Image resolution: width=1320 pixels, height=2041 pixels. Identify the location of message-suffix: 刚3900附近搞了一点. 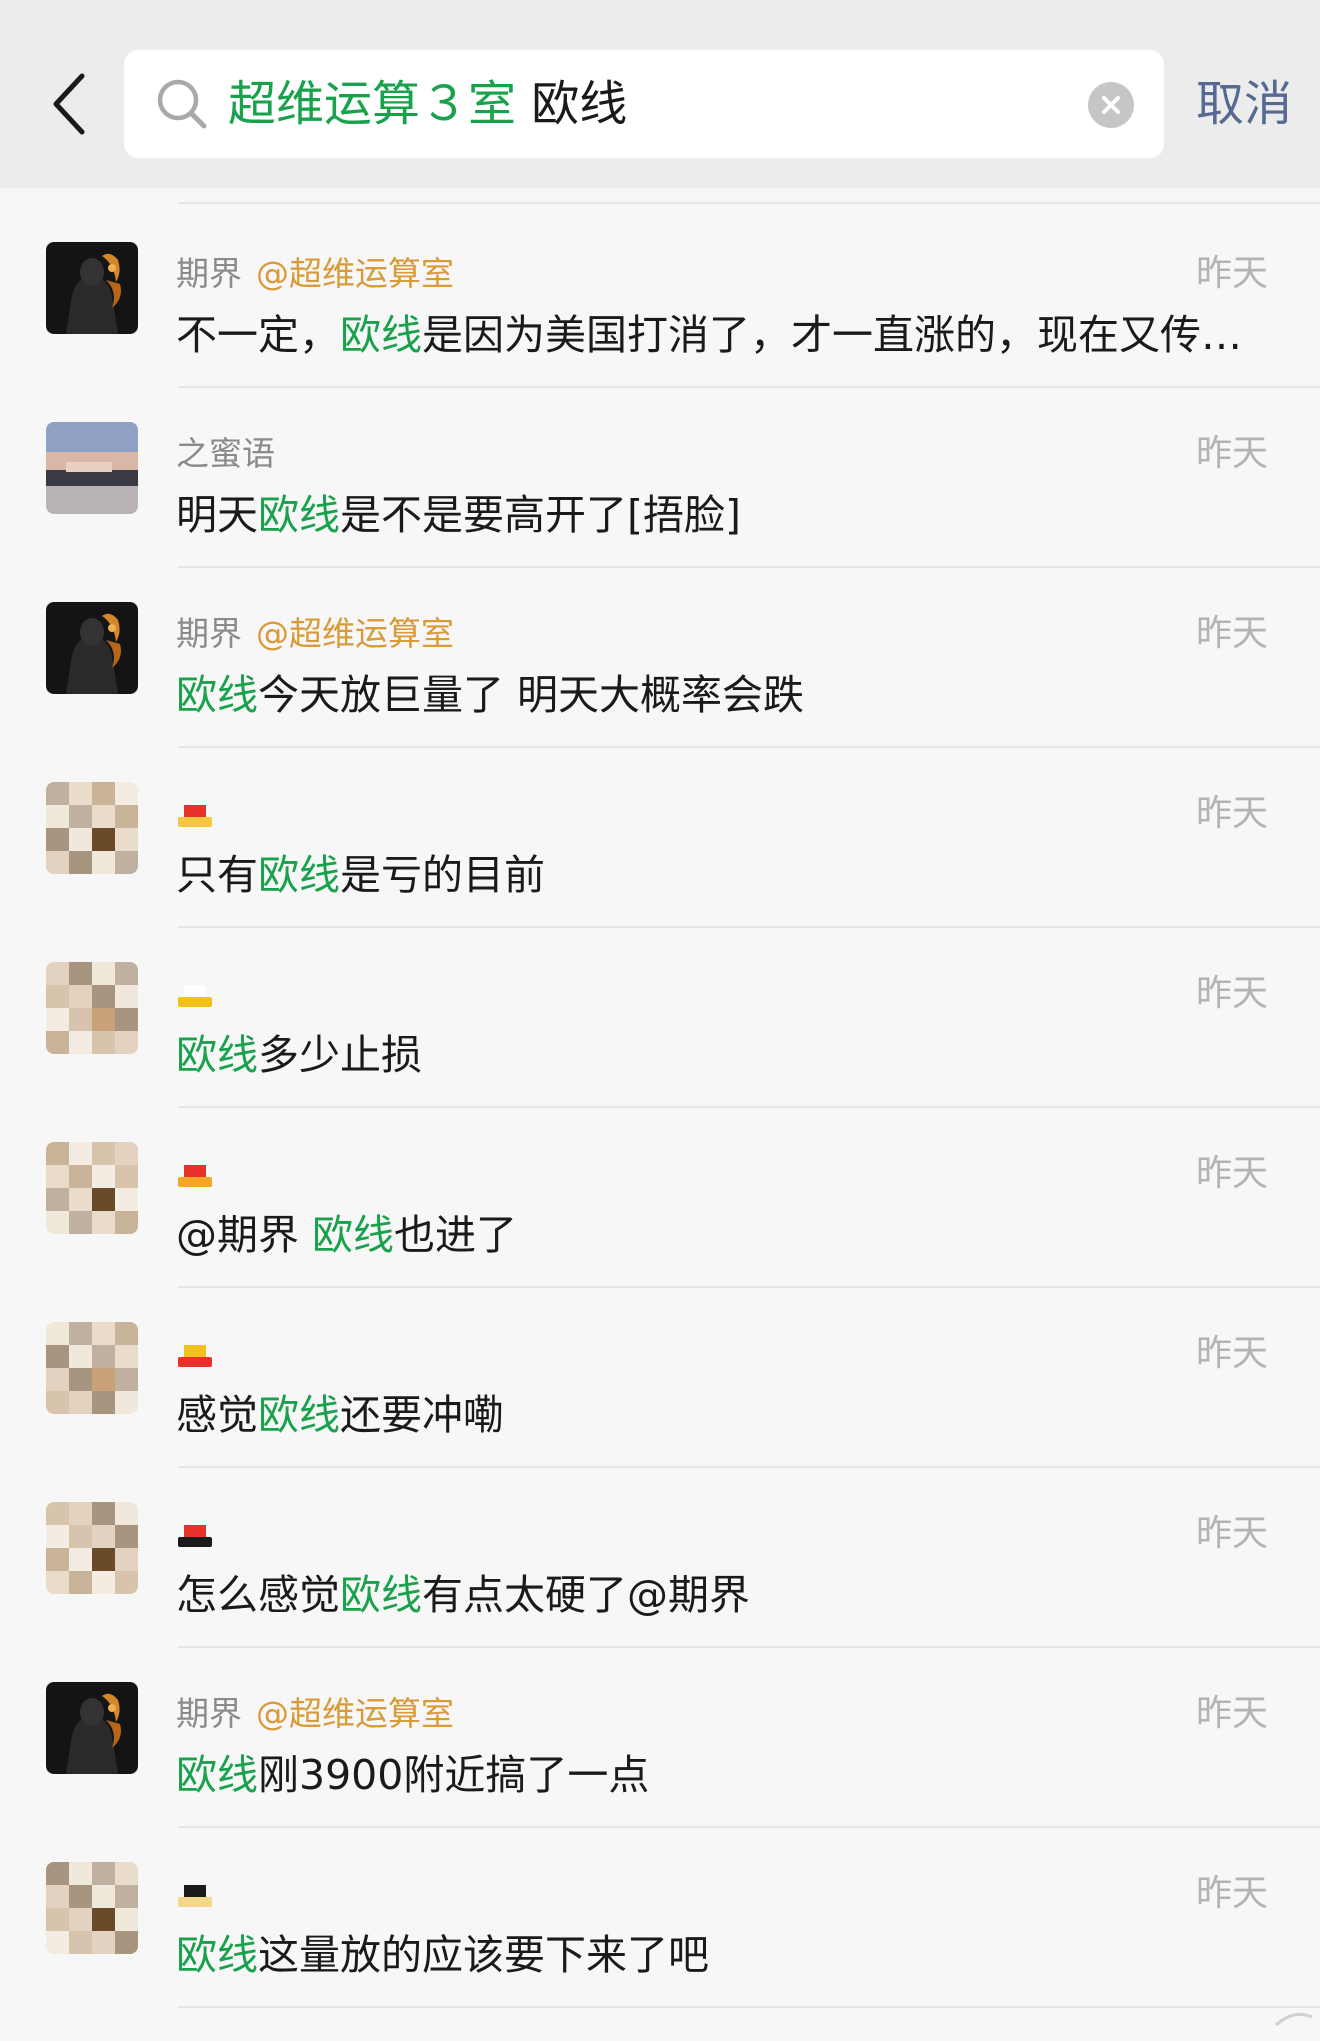
(454, 1775).